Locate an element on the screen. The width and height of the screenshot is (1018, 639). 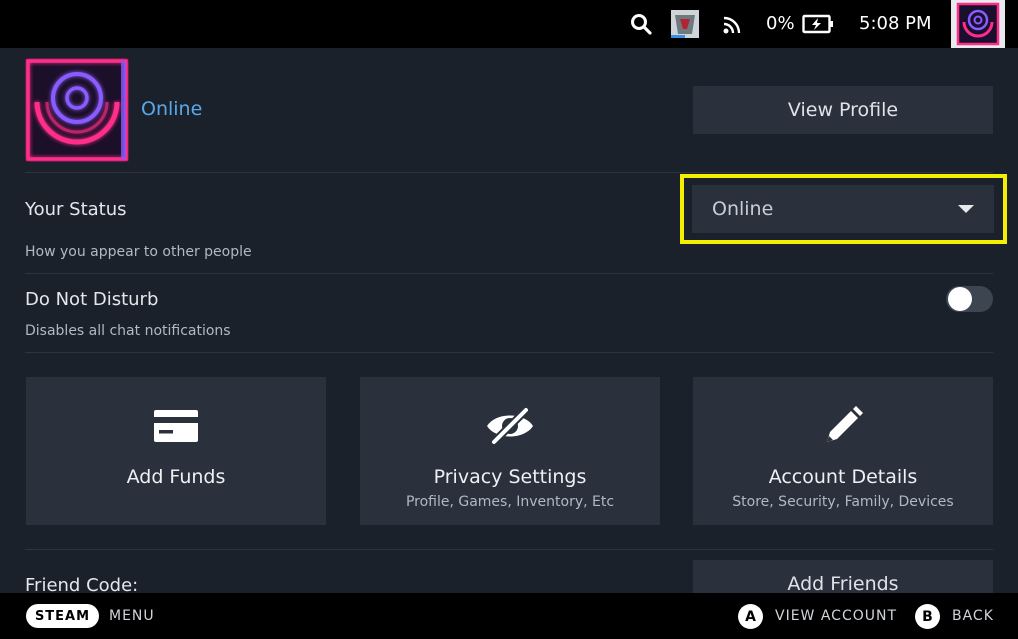
do-not-disturb-subtitle: Disables all chat notifications is located at coordinates (128, 331).